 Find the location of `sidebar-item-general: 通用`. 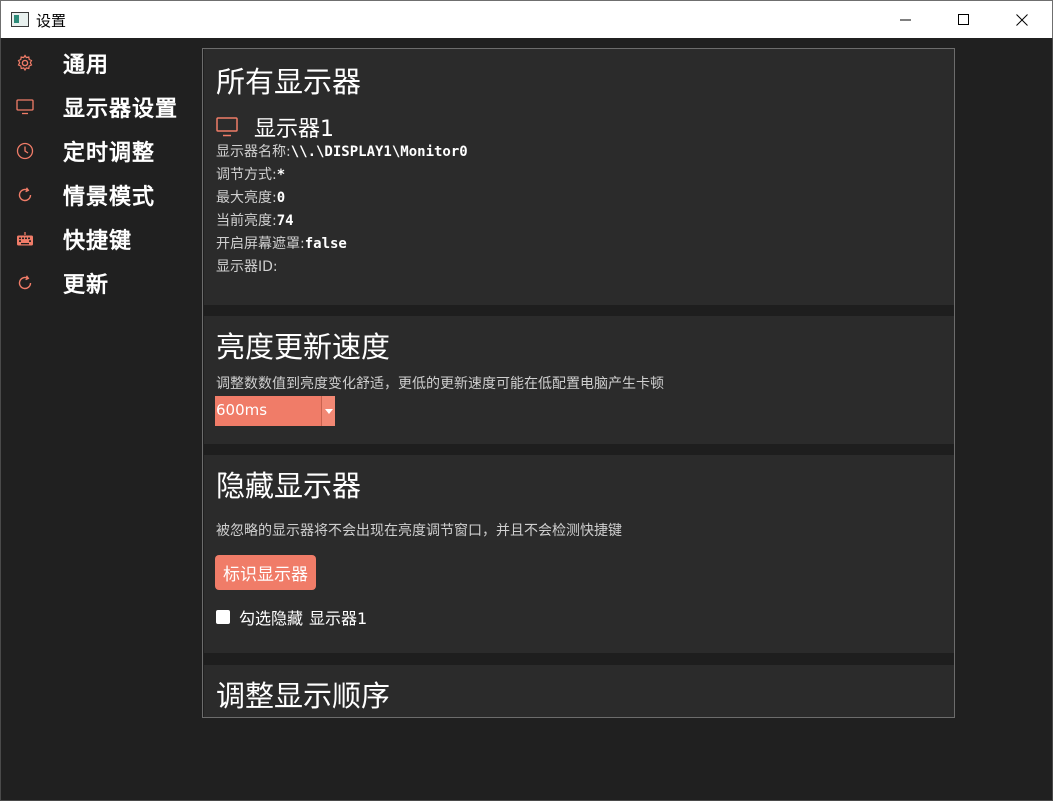

sidebar-item-general: 通用 is located at coordinates (98, 63).